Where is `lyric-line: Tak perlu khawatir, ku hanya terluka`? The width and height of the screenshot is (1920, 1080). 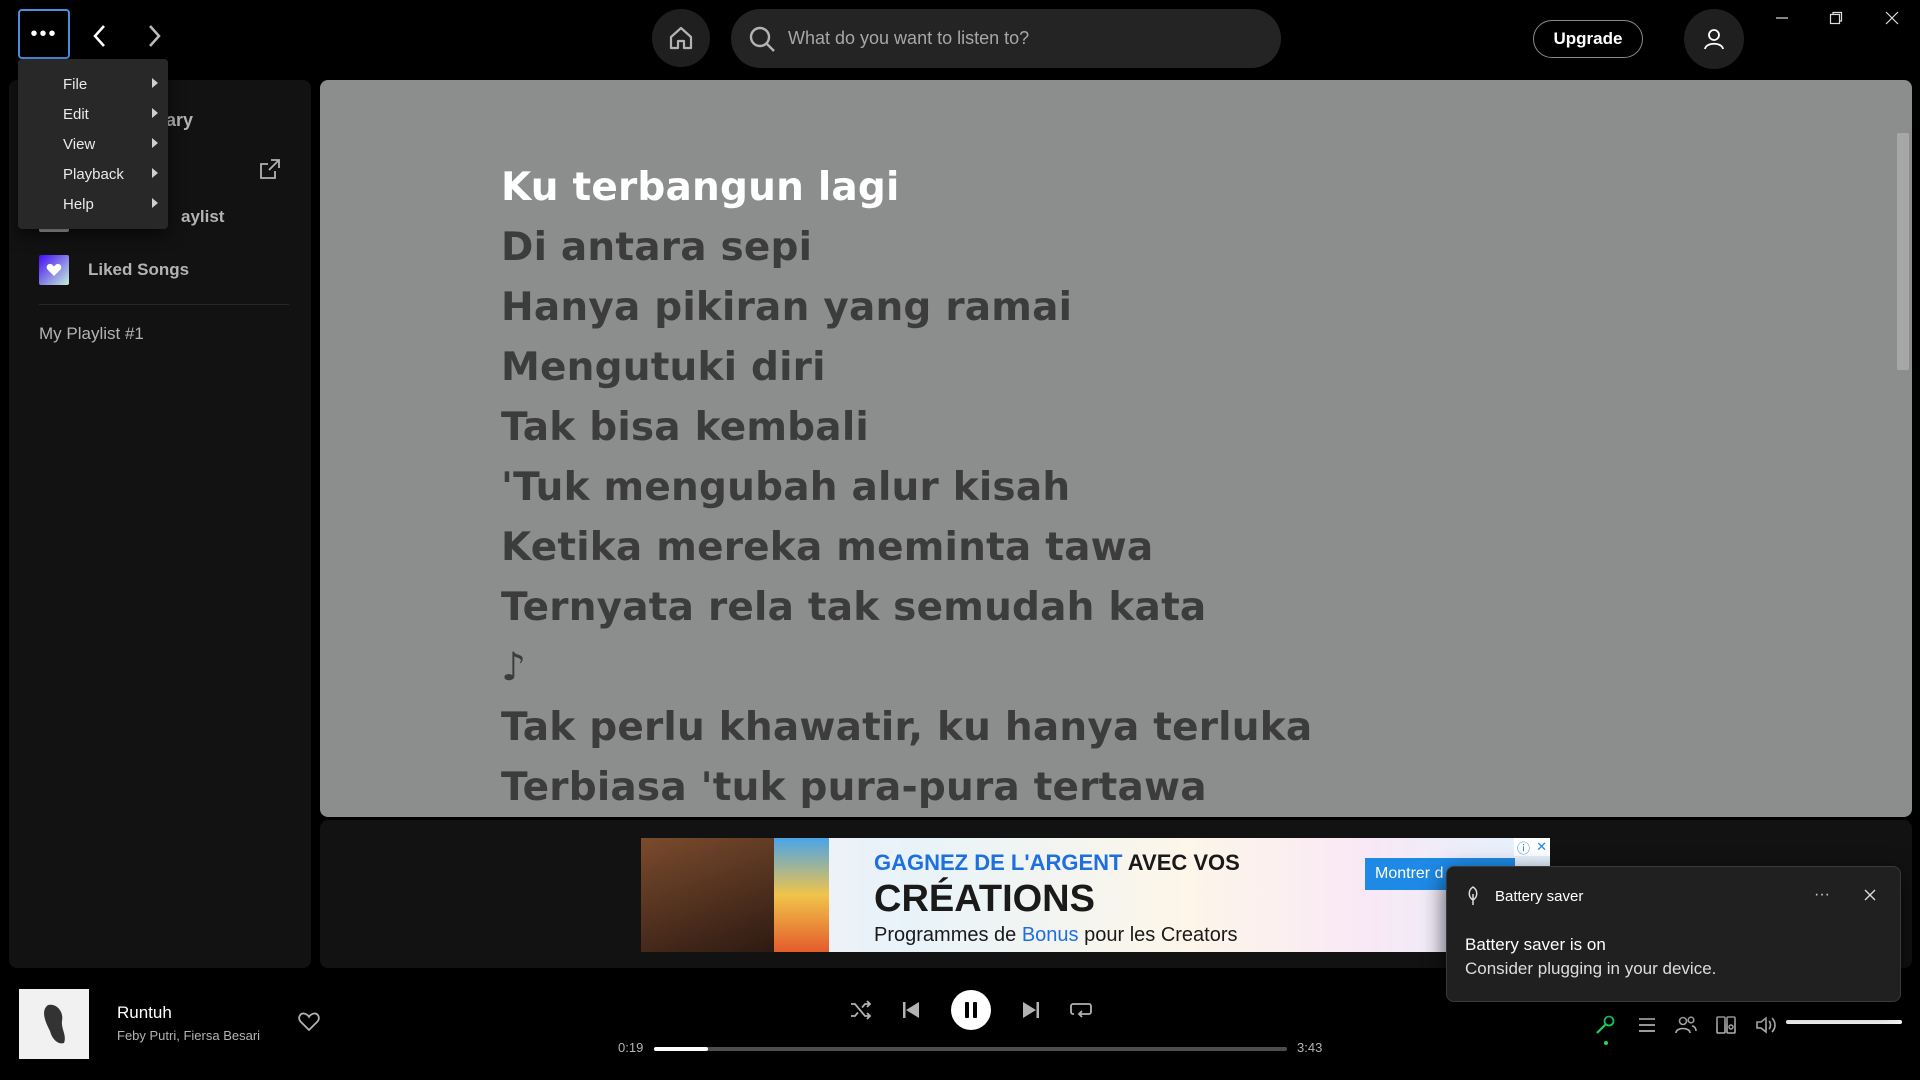
lyric-line: Tak perlu khawatir, ku hanya terluka is located at coordinates (906, 727).